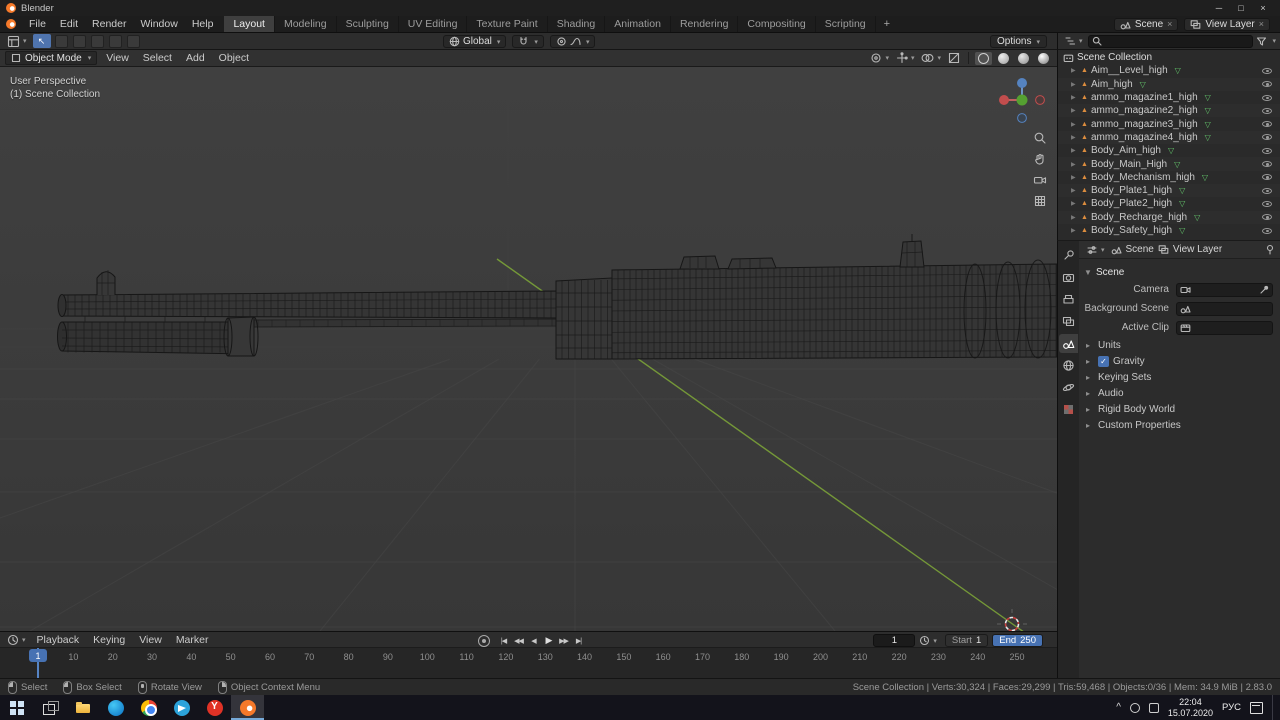 Image resolution: width=1280 pixels, height=720 pixels. What do you see at coordinates (37, 24) in the screenshot?
I see `menu-file: File` at bounding box center [37, 24].